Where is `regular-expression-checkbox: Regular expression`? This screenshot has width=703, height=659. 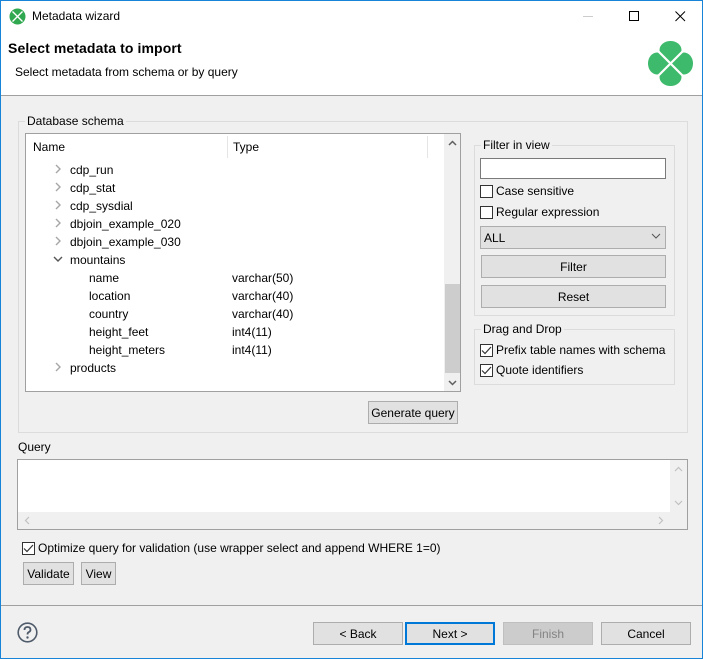
regular-expression-checkbox: Regular expression is located at coordinates (539, 212).